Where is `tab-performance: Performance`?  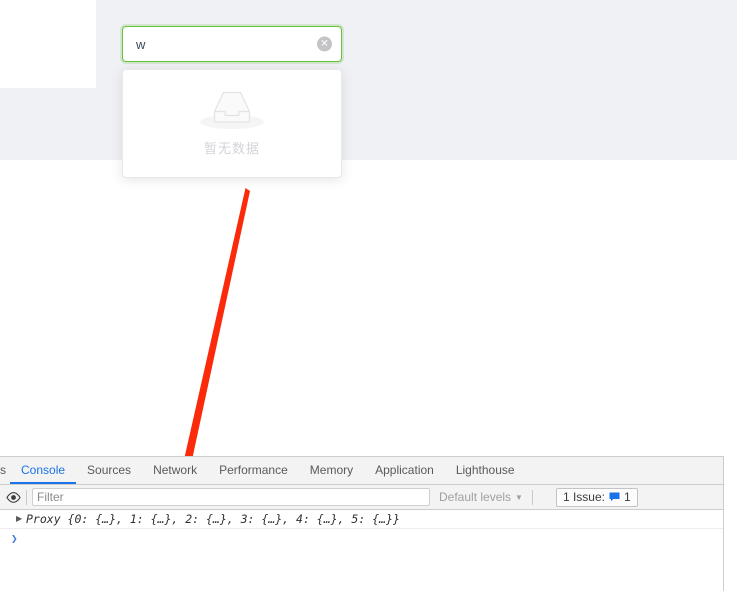
tab-performance: Performance is located at coordinates (253, 470).